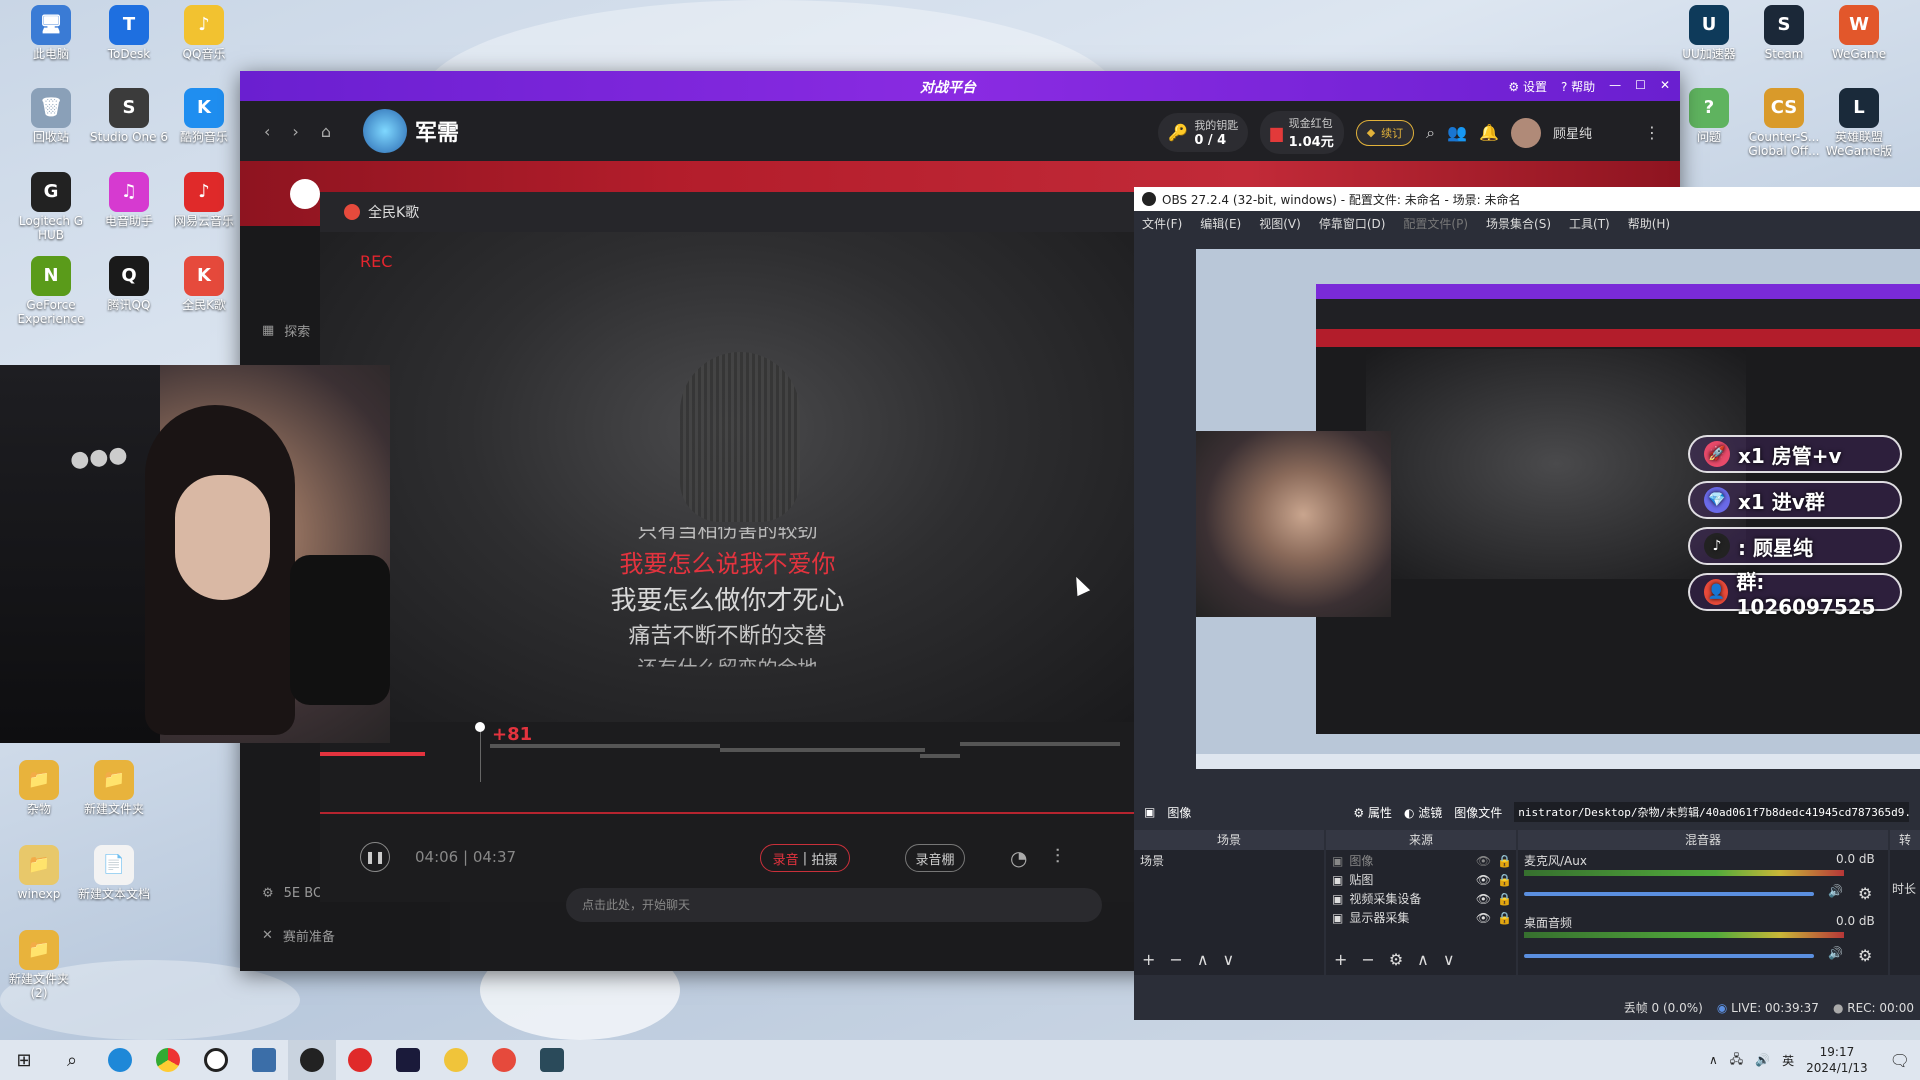 The image size is (1920, 1080). What do you see at coordinates (1859, 33) in the screenshot?
I see `desktop-icon: W WeGame` at bounding box center [1859, 33].